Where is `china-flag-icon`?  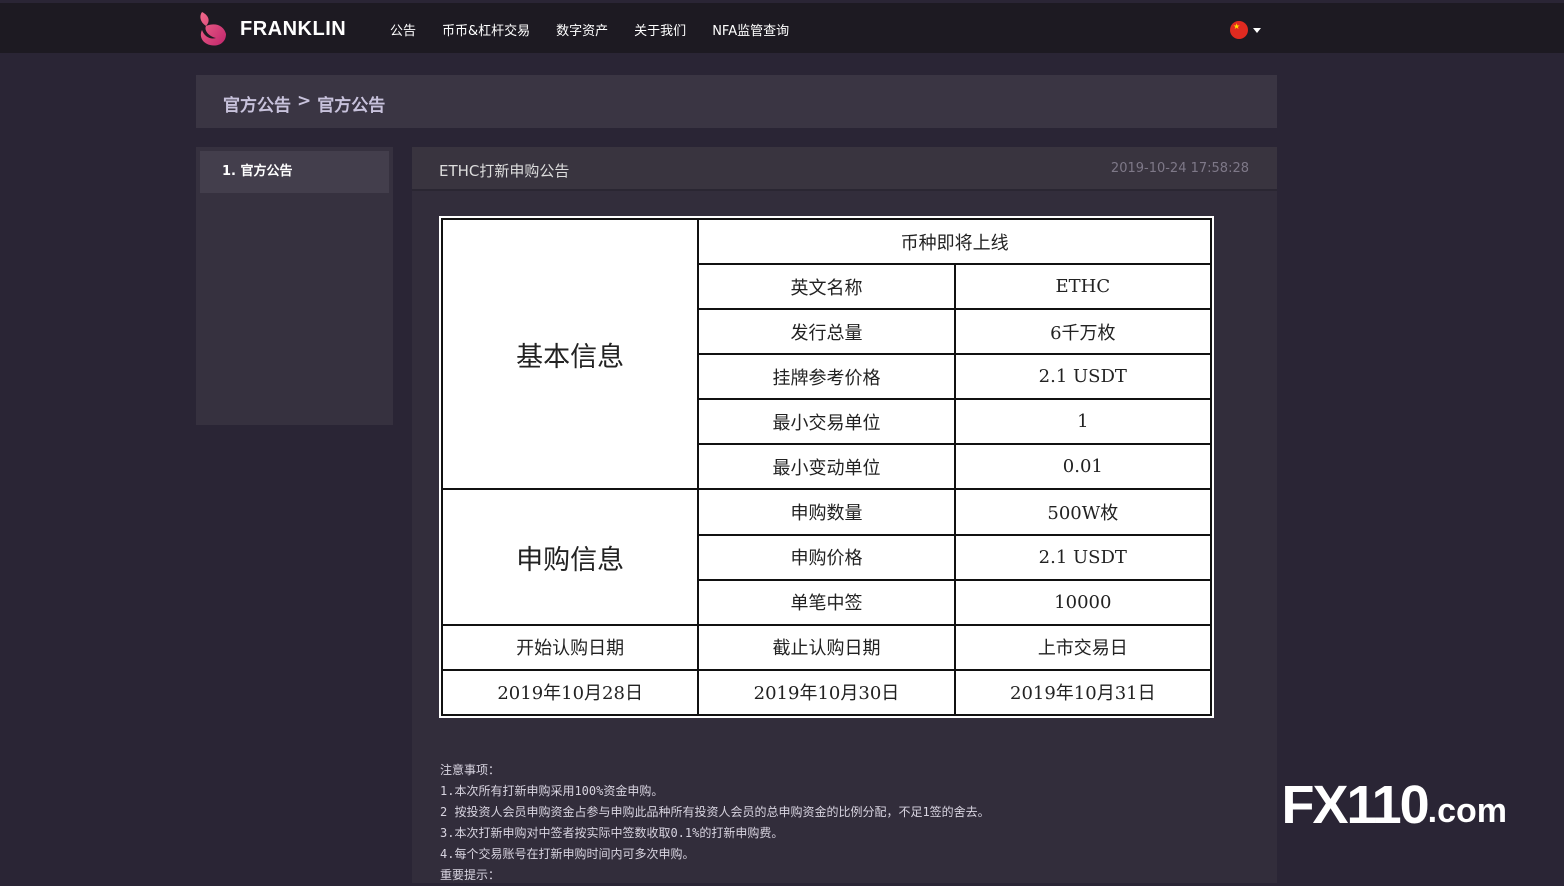 china-flag-icon is located at coordinates (1239, 30).